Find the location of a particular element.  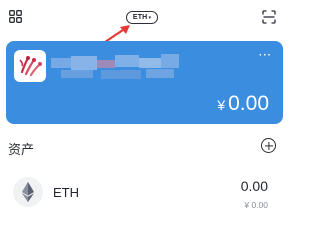

plus-circle-icon is located at coordinates (268, 145).